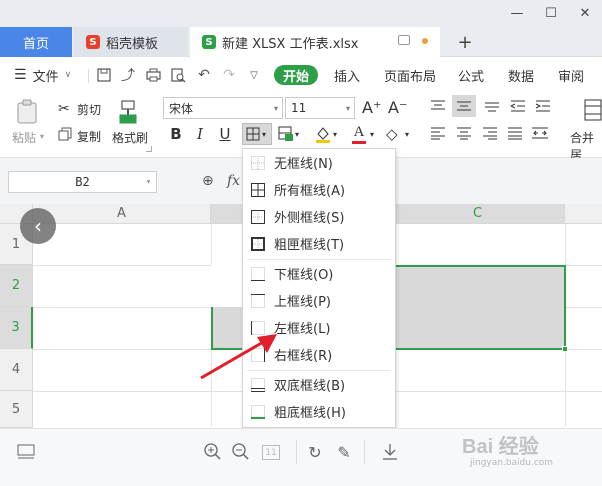 The image size is (602, 486). Describe the element at coordinates (296, 452) in the screenshot. I see `divider` at that location.